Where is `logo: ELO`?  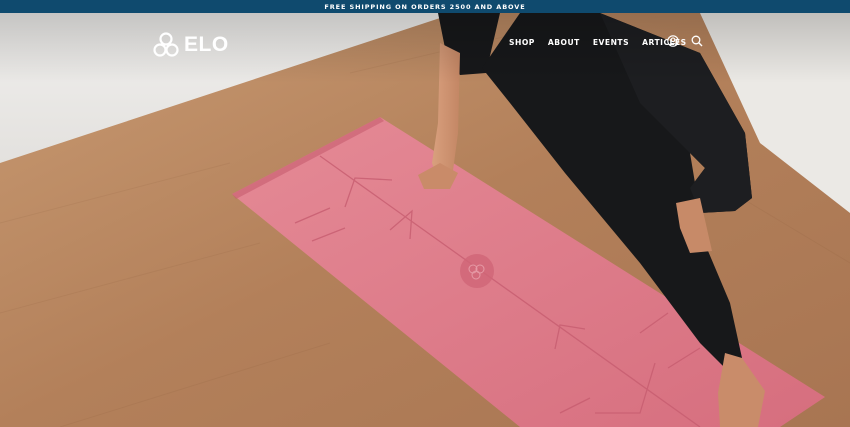
logo: ELO is located at coordinates (190, 45).